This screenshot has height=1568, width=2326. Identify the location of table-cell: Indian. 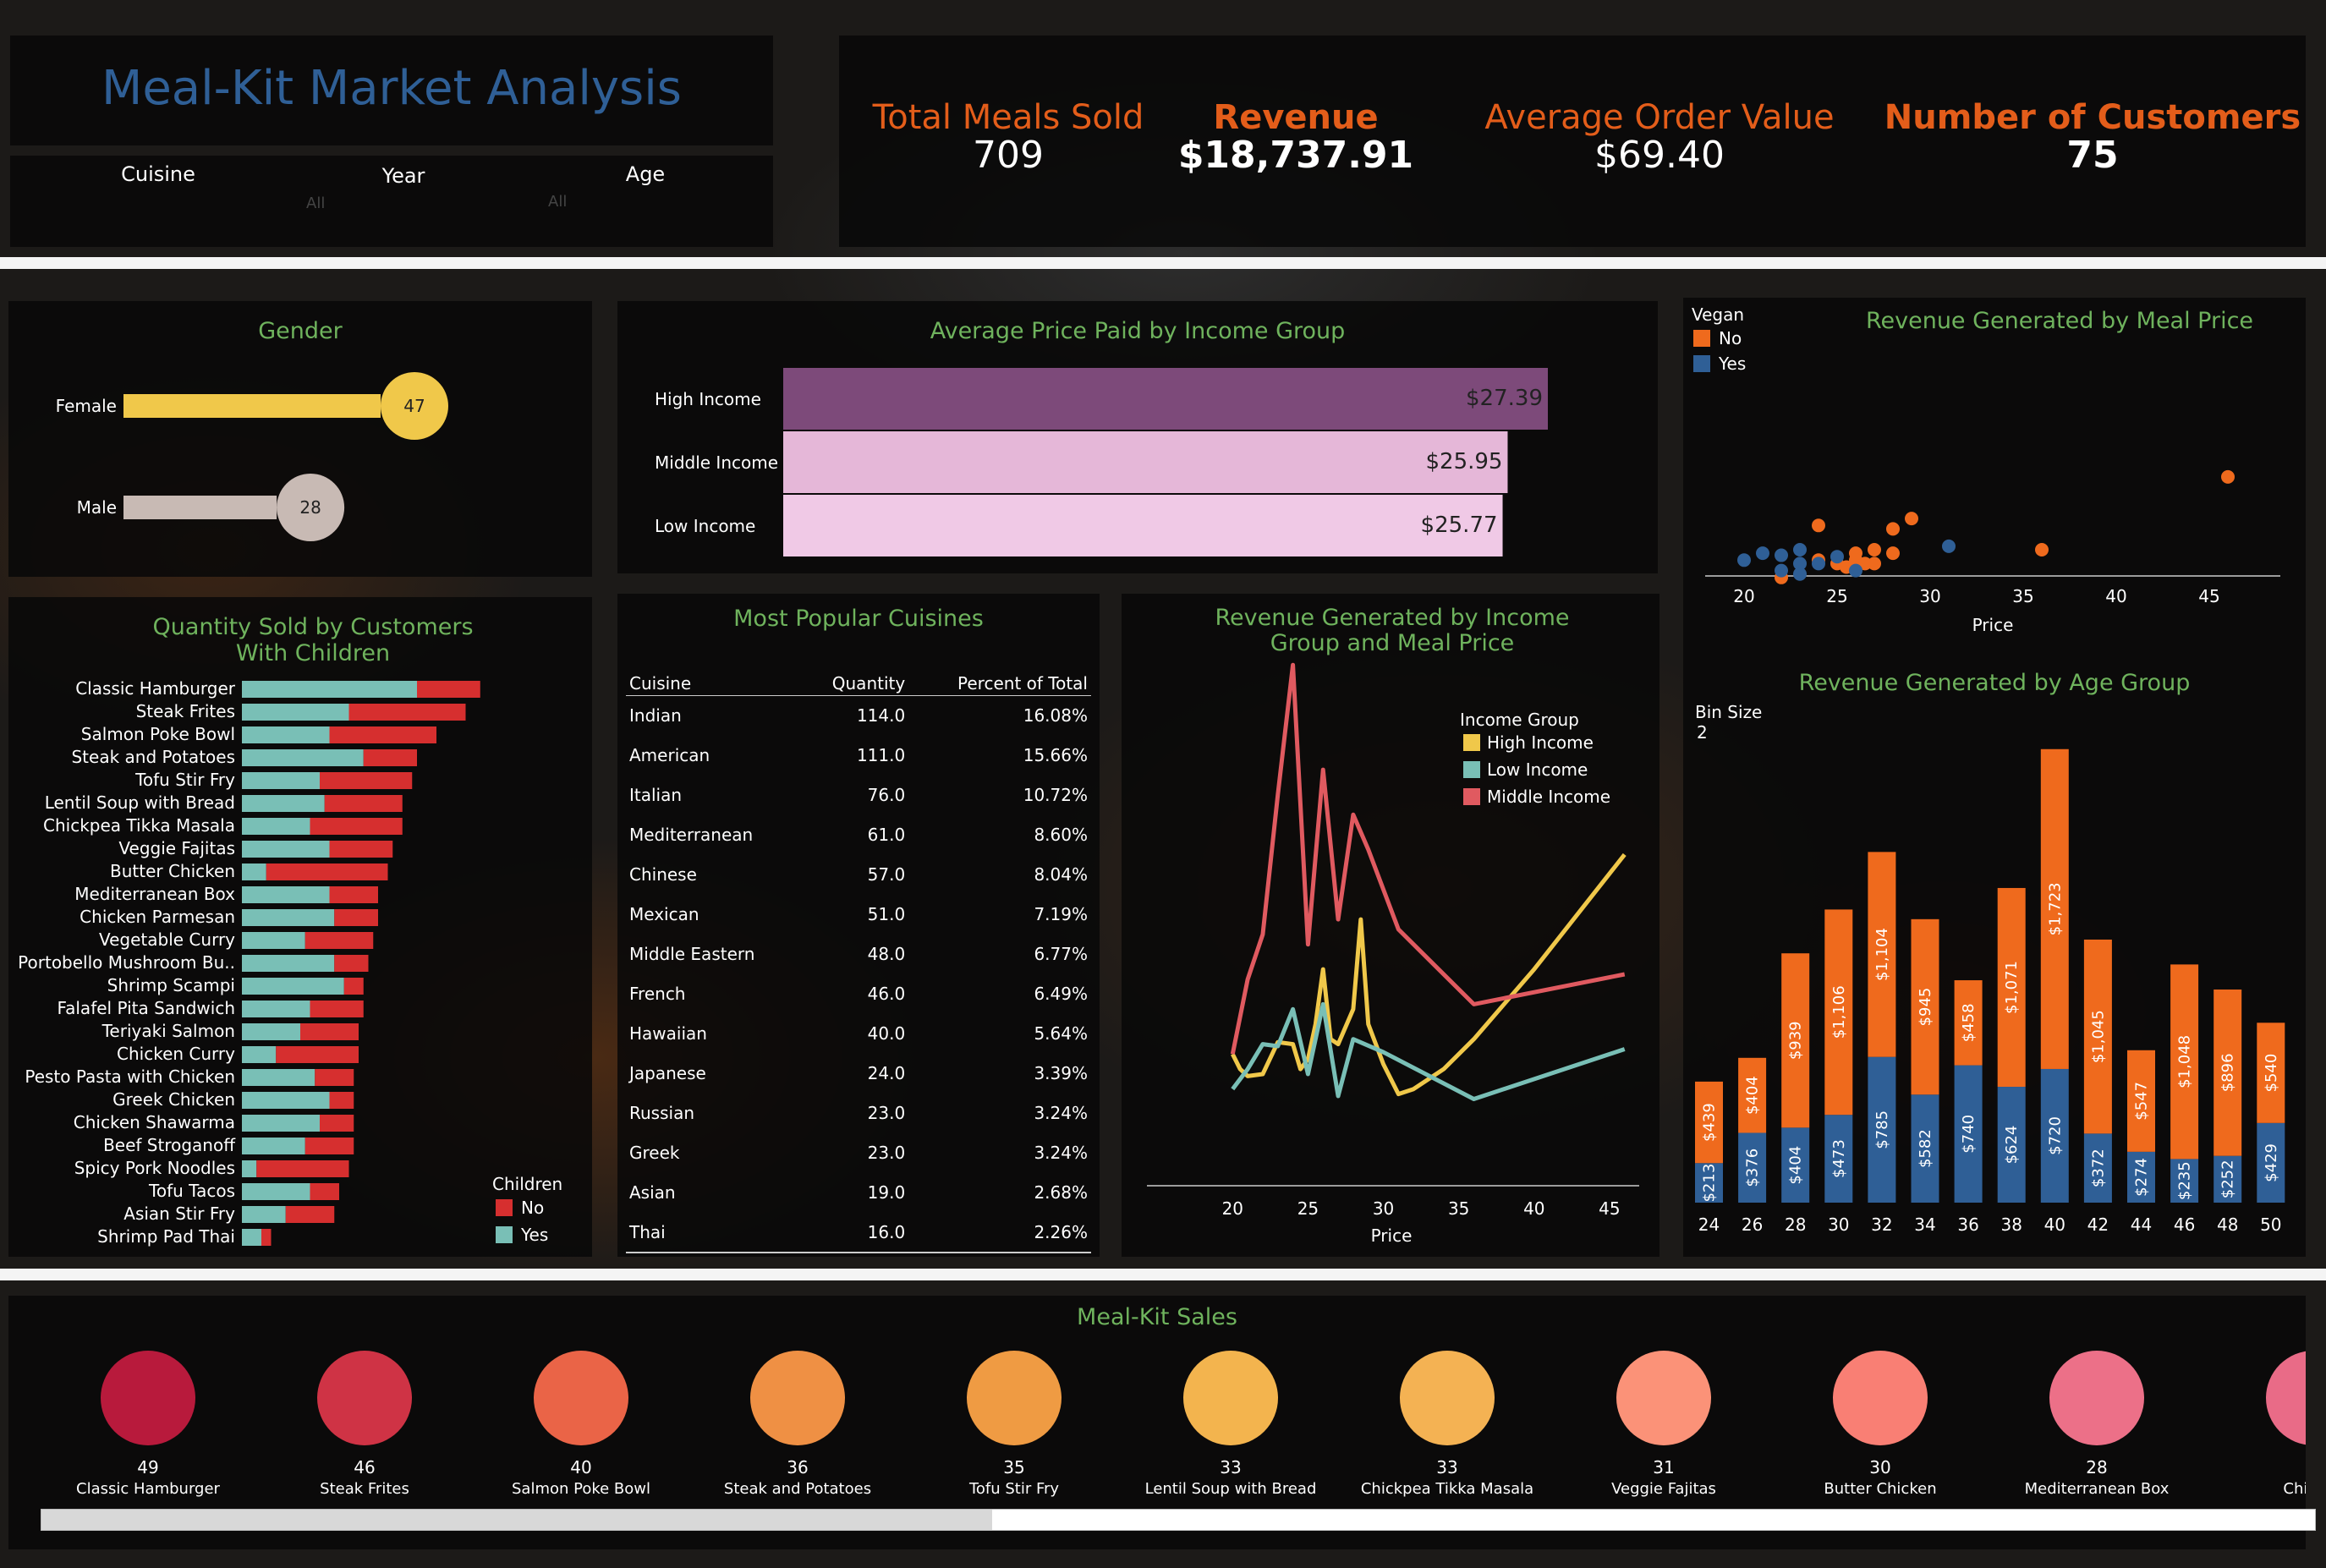
(655, 715).